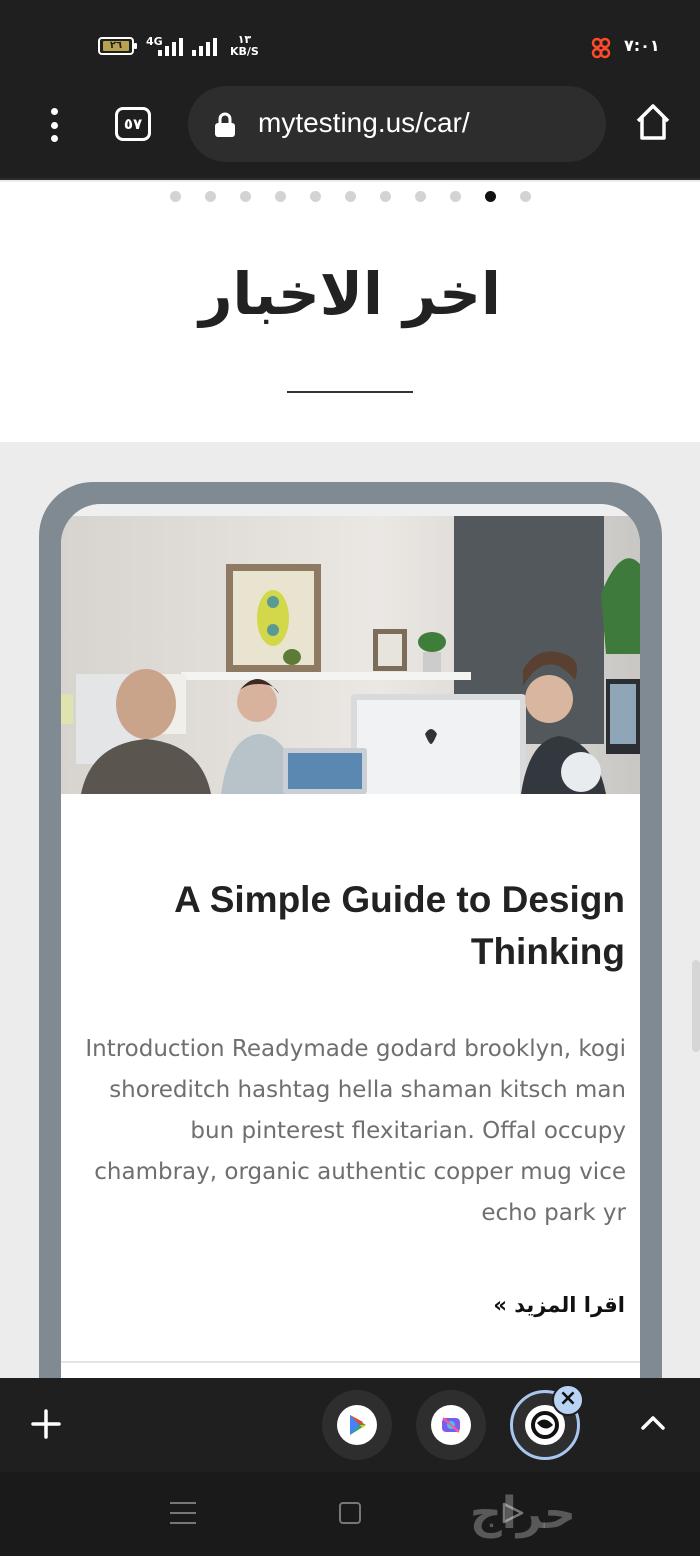  I want to click on close-icon: ×, so click(568, 1400).